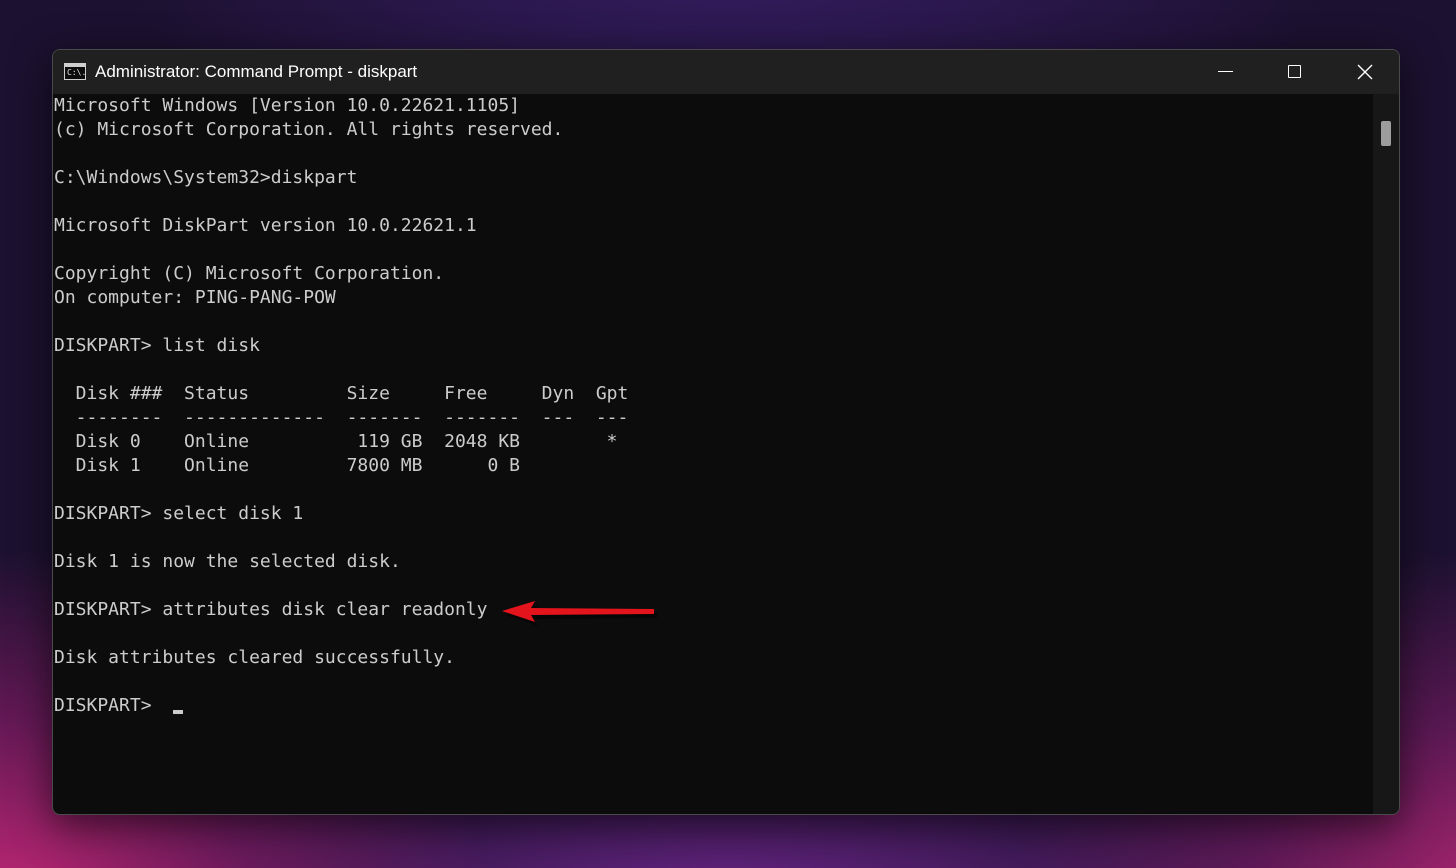  I want to click on console-line: DISKPART> select disk 1, so click(179, 513).